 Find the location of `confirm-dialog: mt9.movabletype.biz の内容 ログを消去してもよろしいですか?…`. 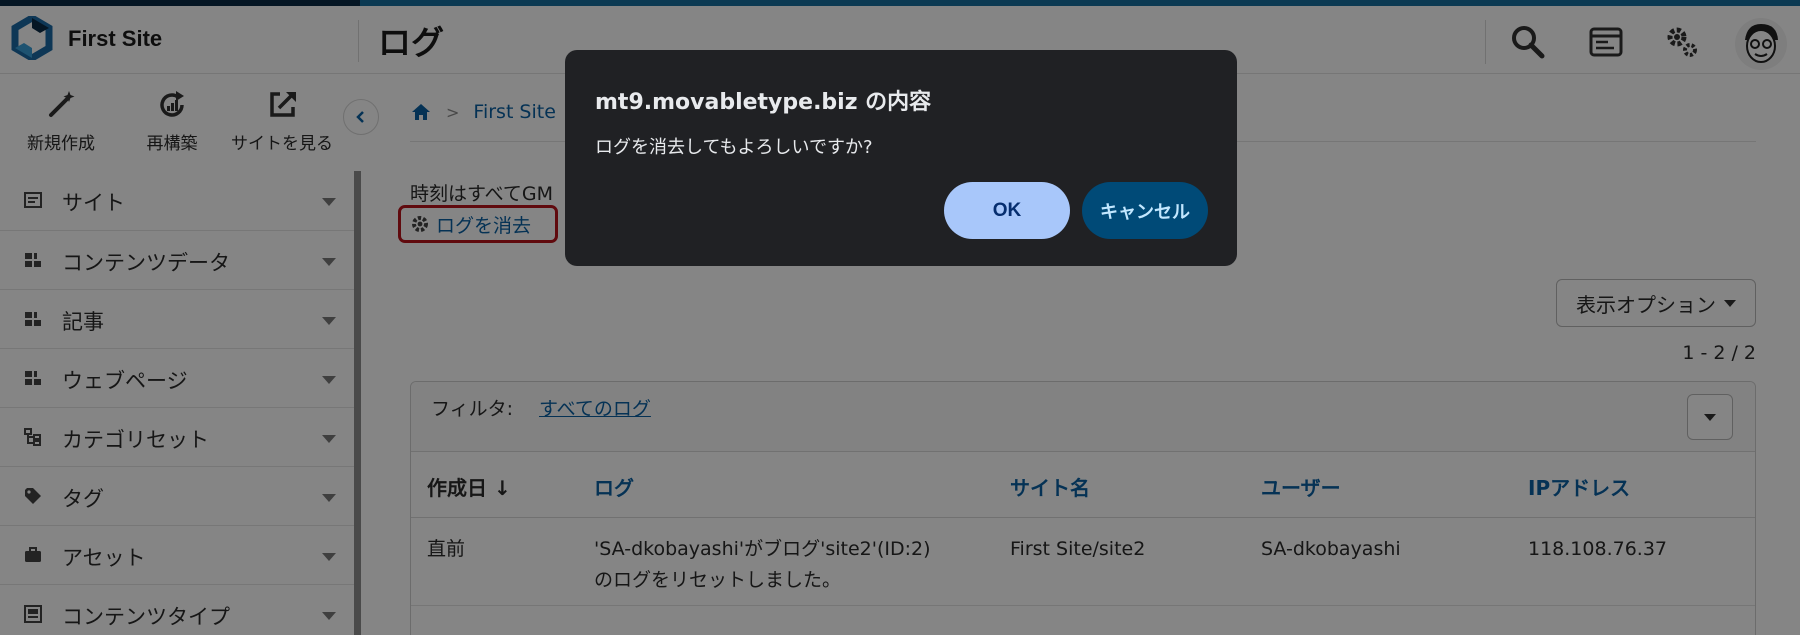

confirm-dialog: mt9.movabletype.biz の内容 ログを消去してもよろしいですか?… is located at coordinates (901, 158).